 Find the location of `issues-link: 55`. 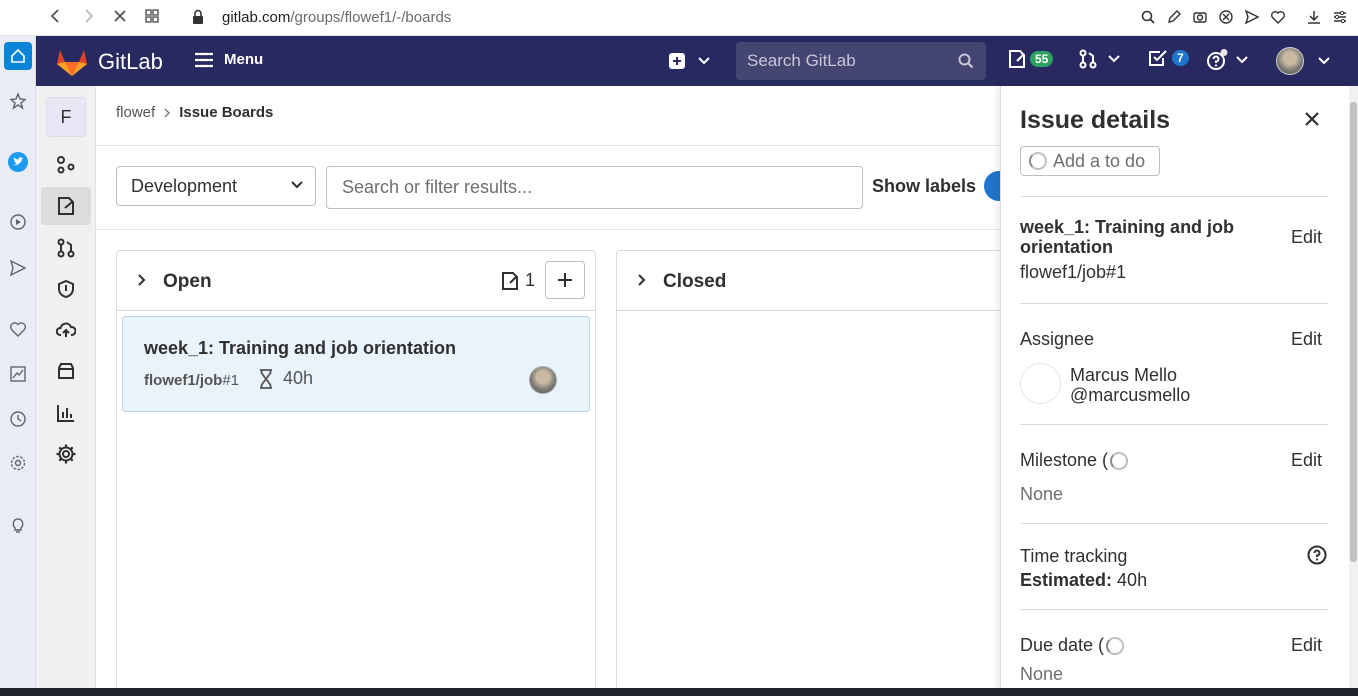

issues-link: 55 is located at coordinates (1031, 59).